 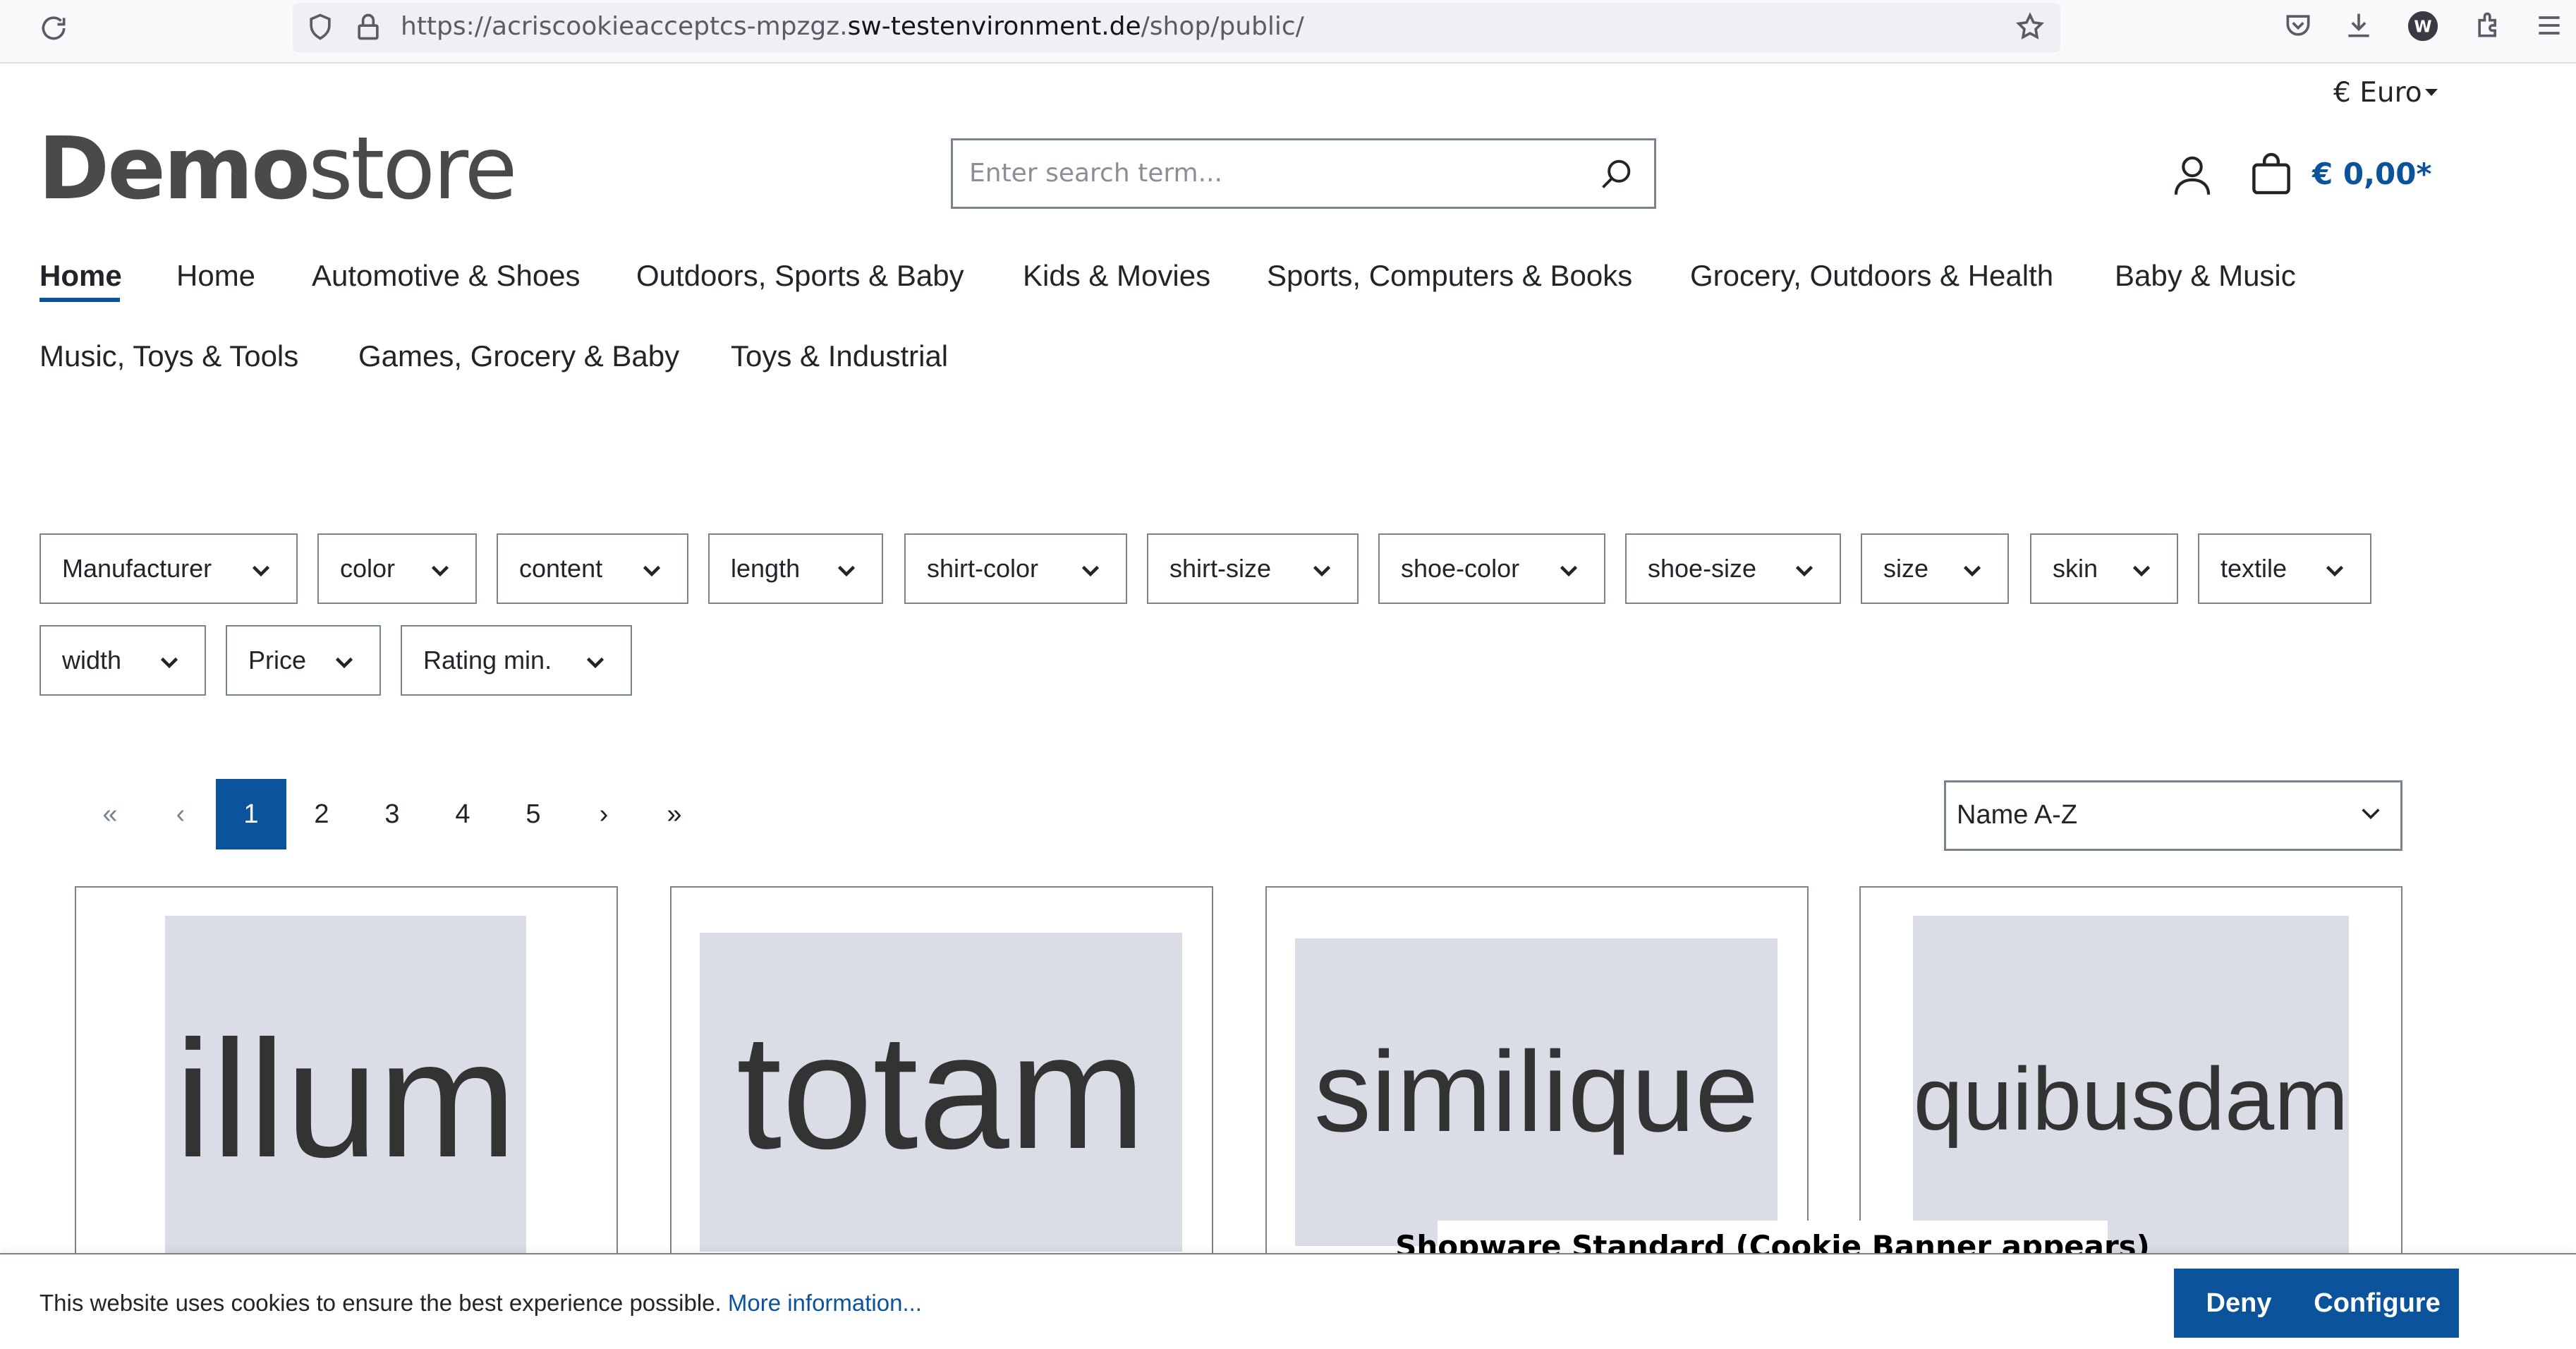 I want to click on nav-item-home: Home, so click(x=215, y=276).